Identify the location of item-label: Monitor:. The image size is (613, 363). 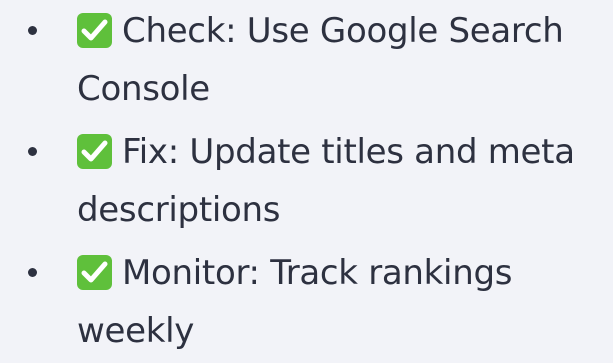
(191, 273).